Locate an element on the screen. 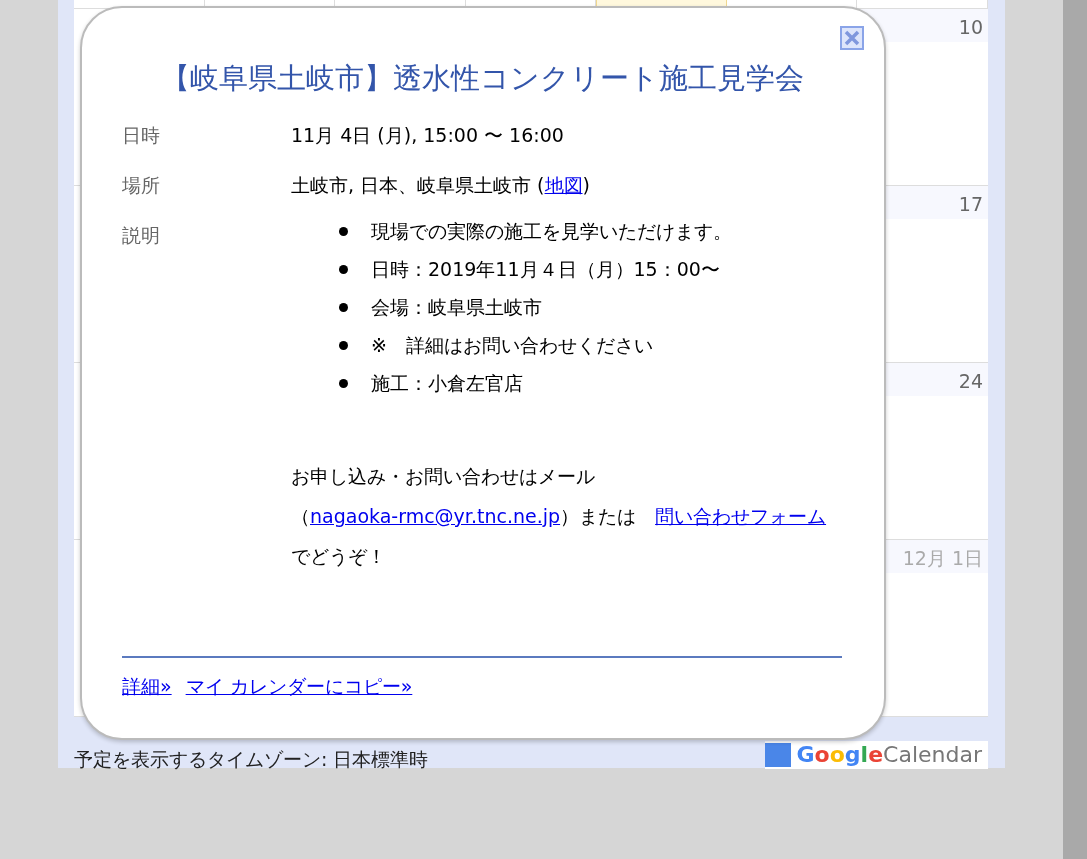 Image resolution: width=1087 pixels, height=859 pixels. bullet-text: ※ 詳細はお問い合わせください is located at coordinates (512, 345).